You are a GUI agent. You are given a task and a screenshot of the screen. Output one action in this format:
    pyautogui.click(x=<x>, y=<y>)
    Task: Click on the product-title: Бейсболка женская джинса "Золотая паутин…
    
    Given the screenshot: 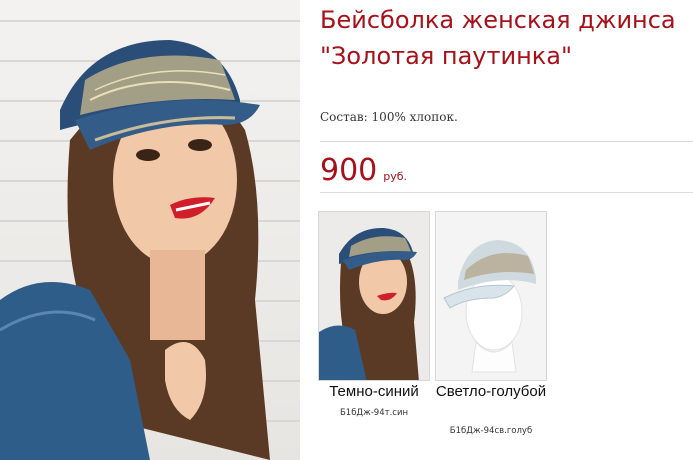 What is the action you would take?
    pyautogui.click(x=498, y=38)
    